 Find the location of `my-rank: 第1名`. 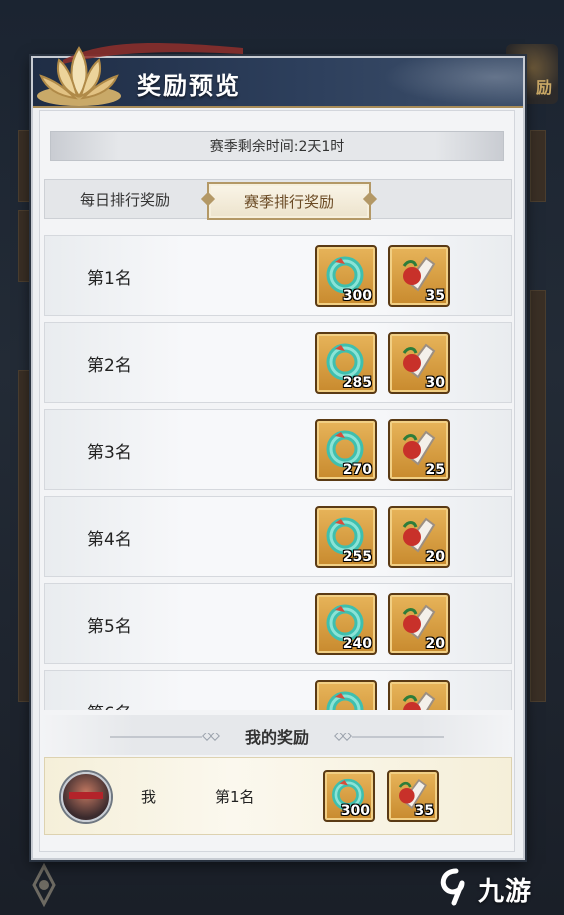

my-rank: 第1名 is located at coordinates (235, 797).